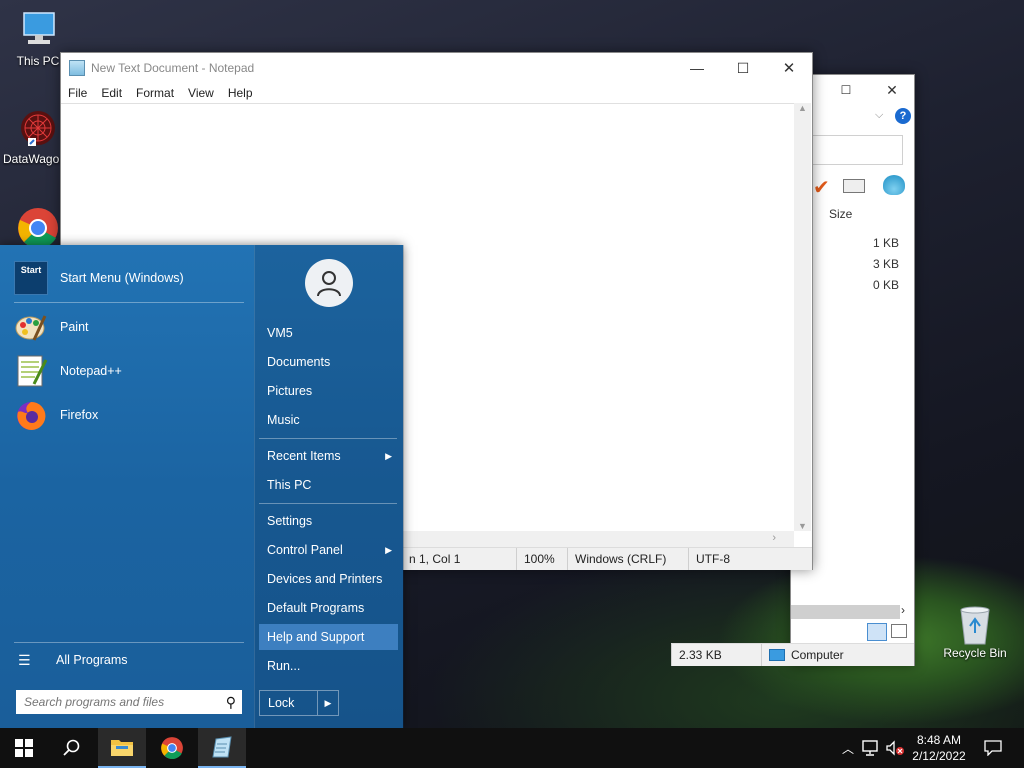 The image size is (1024, 768). I want to click on place-item-settings: Settings, so click(328, 521).